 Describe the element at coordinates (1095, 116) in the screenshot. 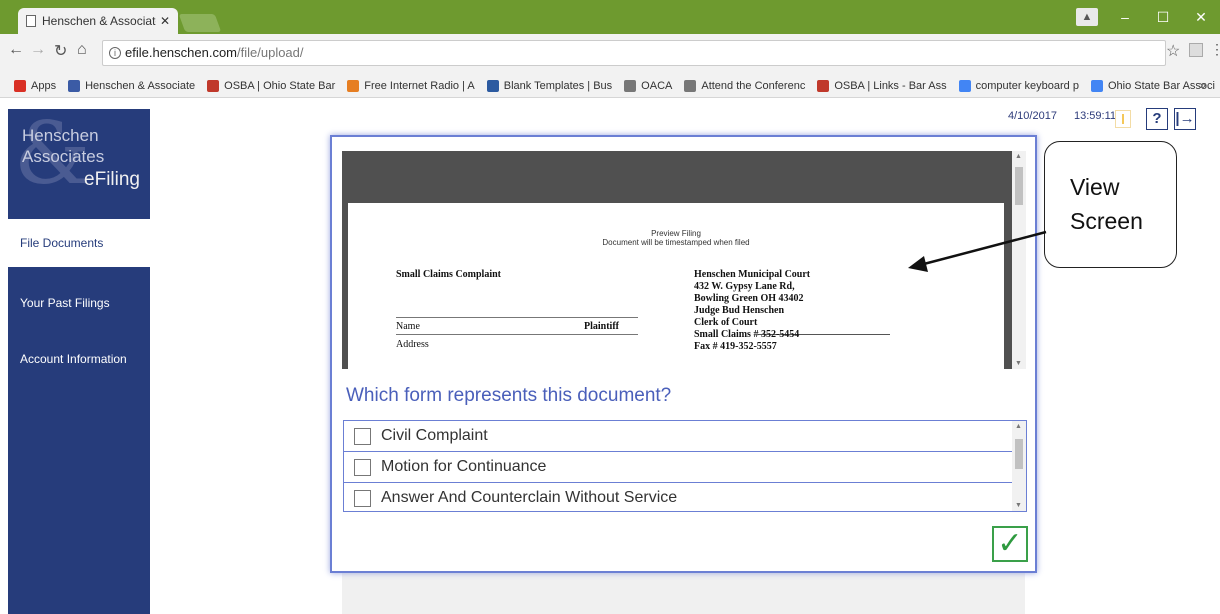

I see `status-time: 13:59:11` at that location.